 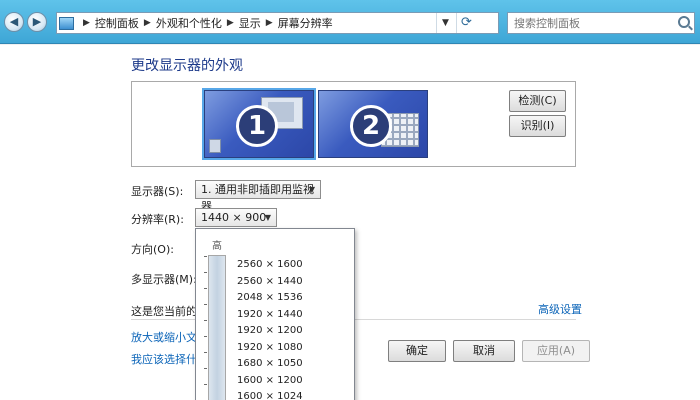 I want to click on ok-button: 确定, so click(x=417, y=351).